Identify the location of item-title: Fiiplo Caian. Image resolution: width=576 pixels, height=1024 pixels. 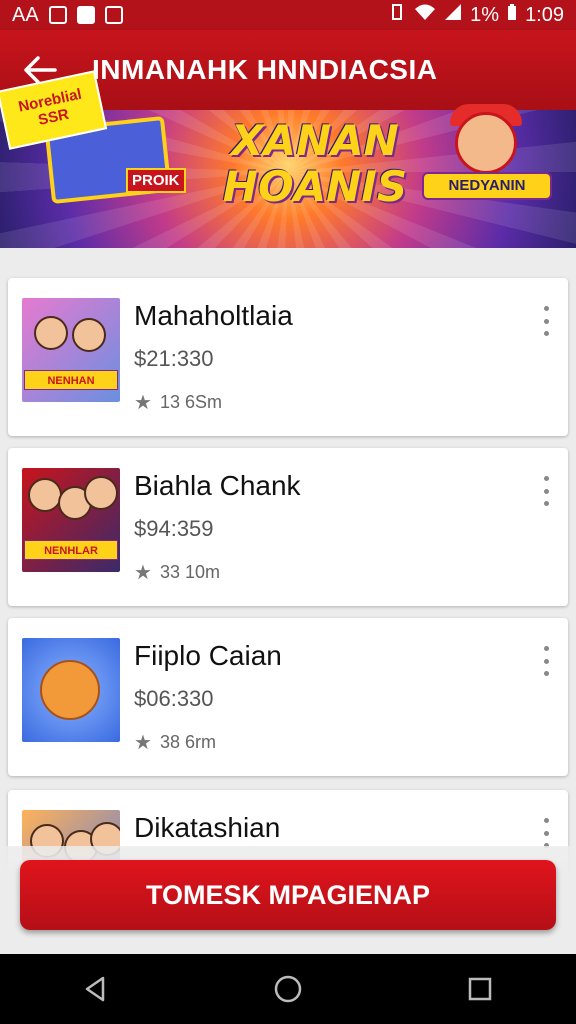
(208, 655).